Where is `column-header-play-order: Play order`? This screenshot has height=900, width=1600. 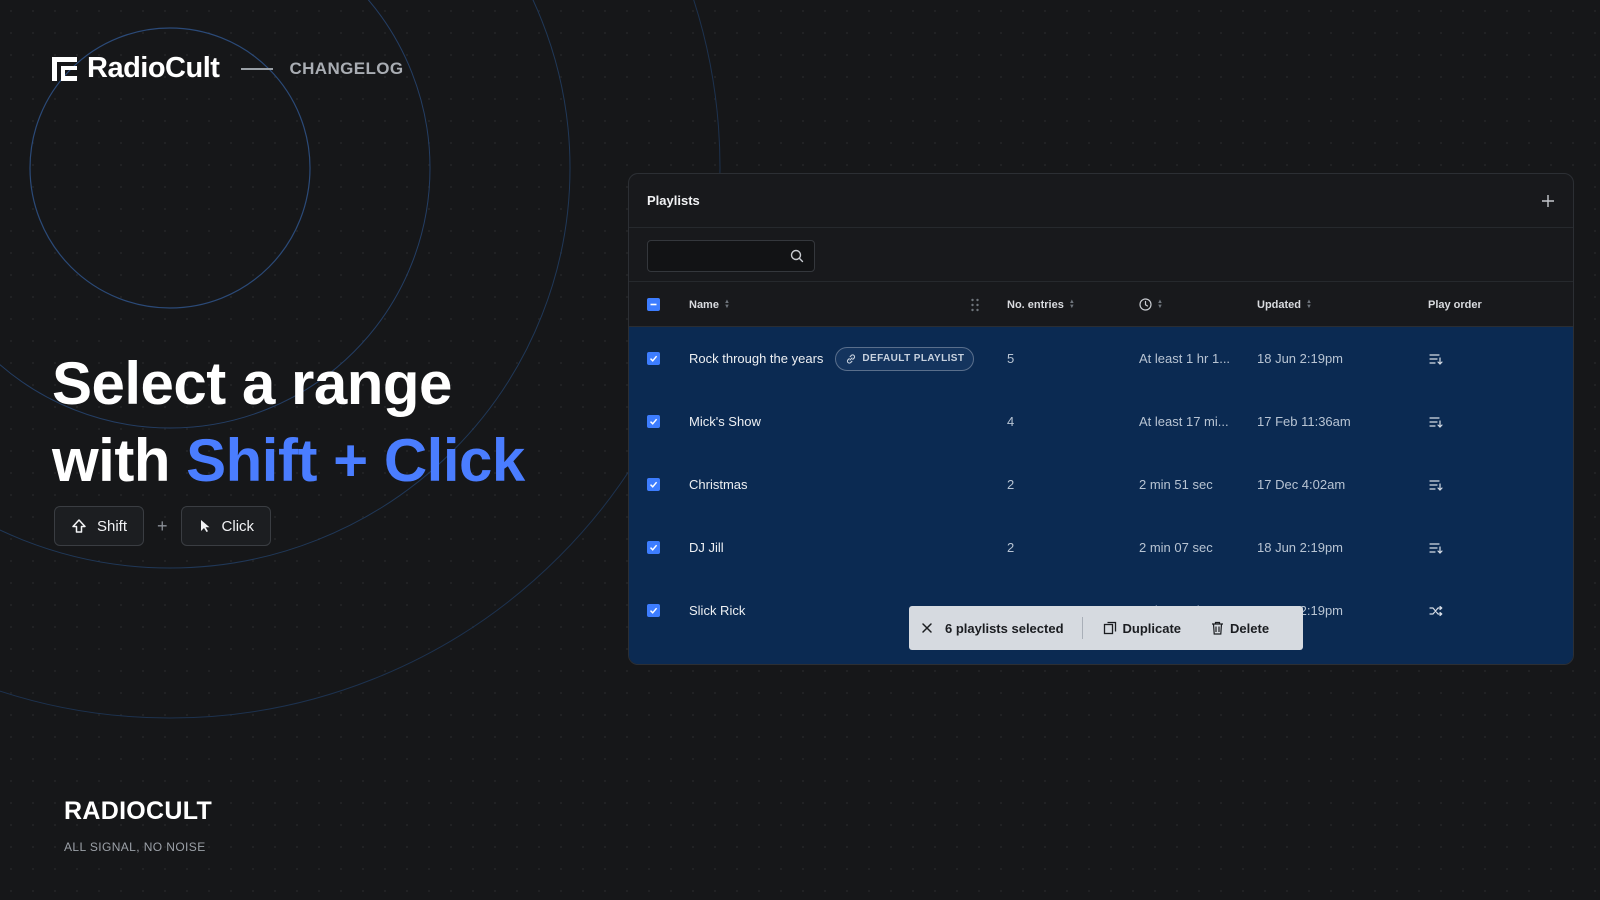
column-header-play-order: Play order is located at coordinates (1455, 304).